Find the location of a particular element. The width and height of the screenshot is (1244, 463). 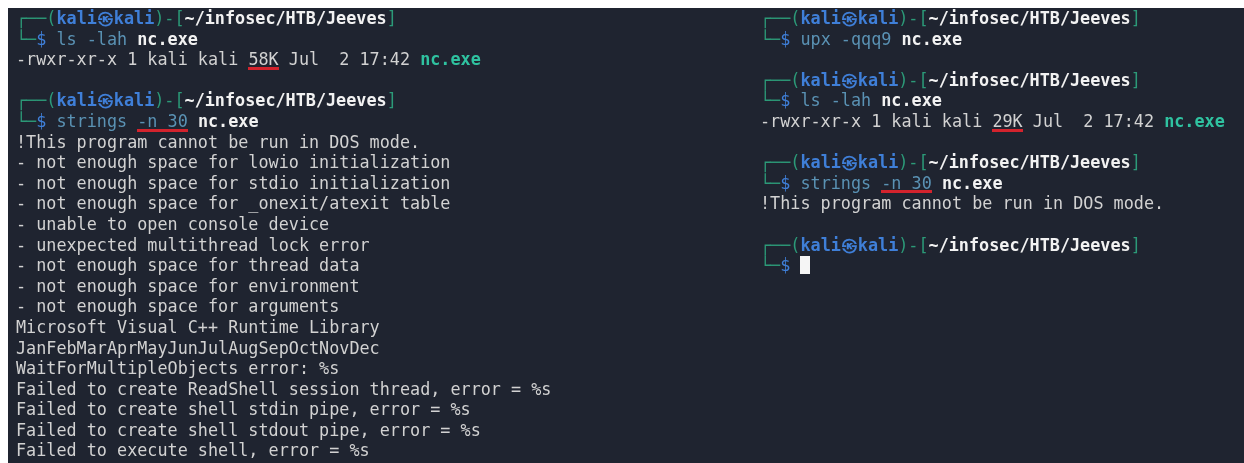

output-text: 58K is located at coordinates (263, 59).